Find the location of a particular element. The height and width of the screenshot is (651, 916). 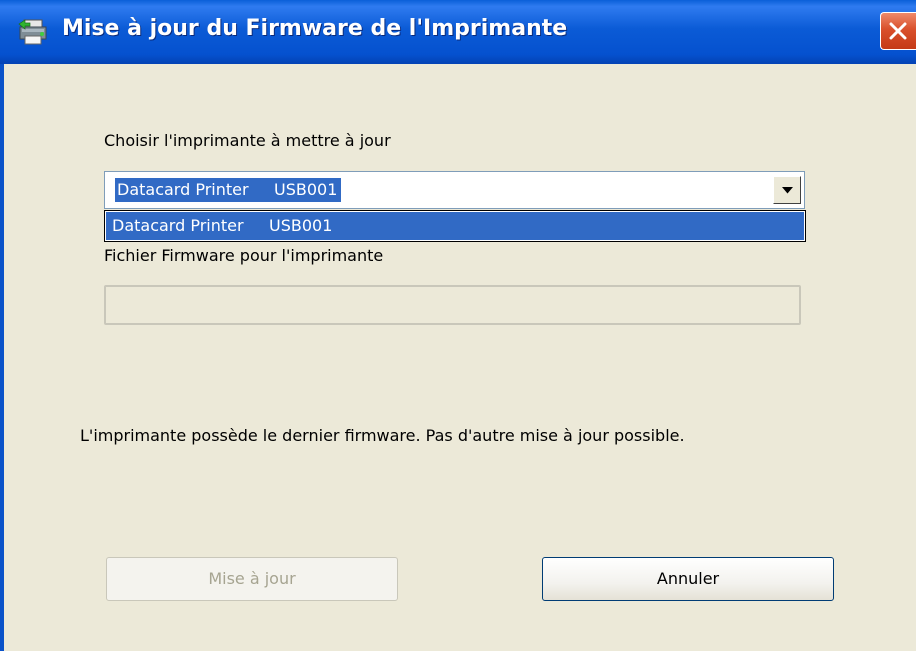

printer-label: Choisir l'imprimante à mettre à jour is located at coordinates (247, 140).